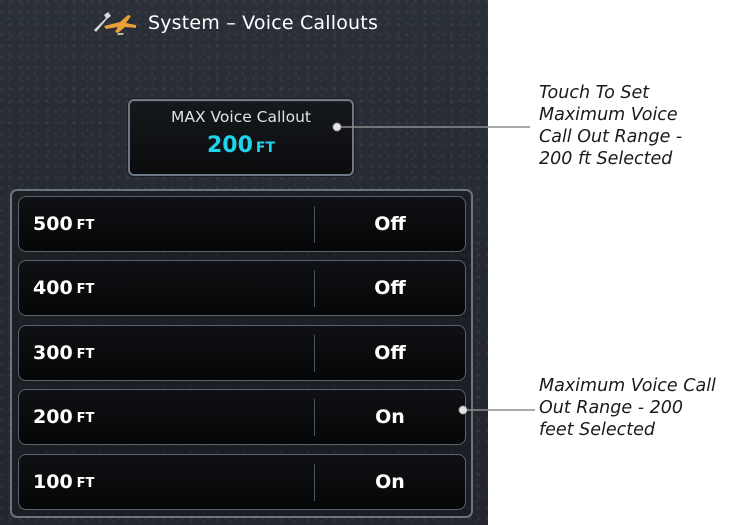 This screenshot has height=525, width=741. I want to click on altitude-value: 100, so click(53, 482).